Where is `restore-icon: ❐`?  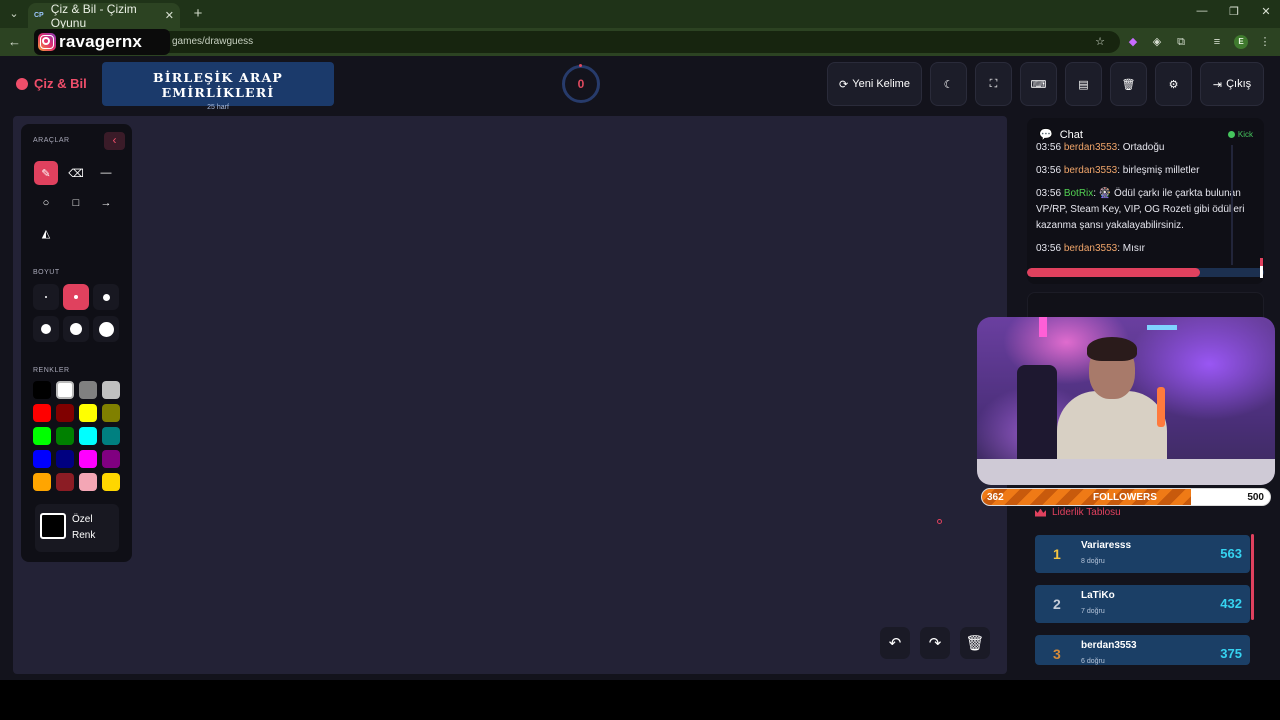
restore-icon: ❐ is located at coordinates (1234, 11).